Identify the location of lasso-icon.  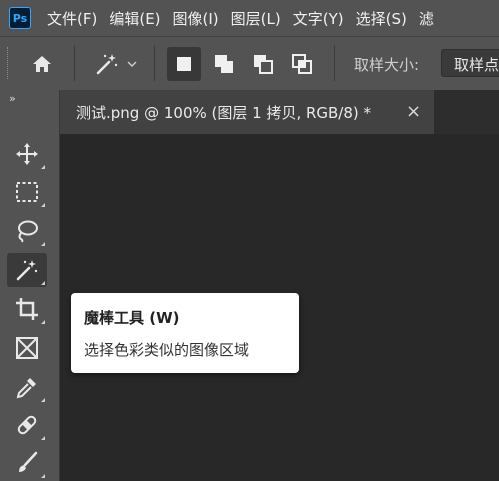
(28, 231).